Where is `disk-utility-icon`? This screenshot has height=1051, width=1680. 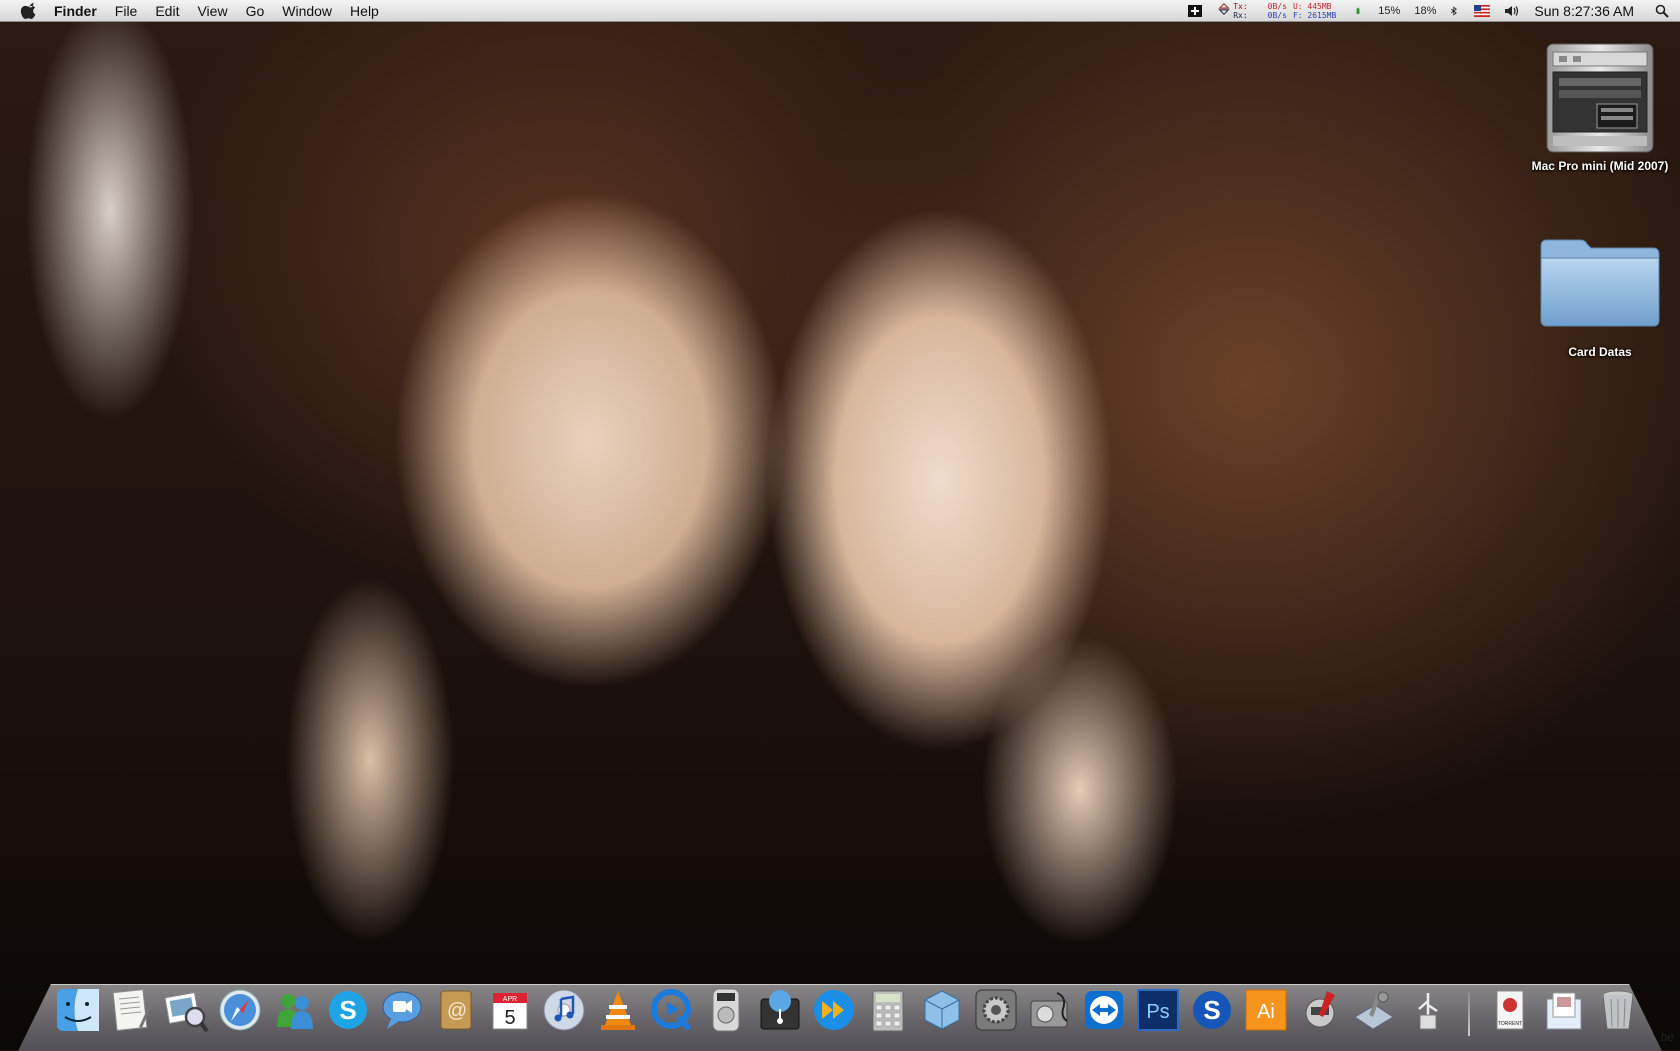
disk-utility-icon is located at coordinates (1049, 1010).